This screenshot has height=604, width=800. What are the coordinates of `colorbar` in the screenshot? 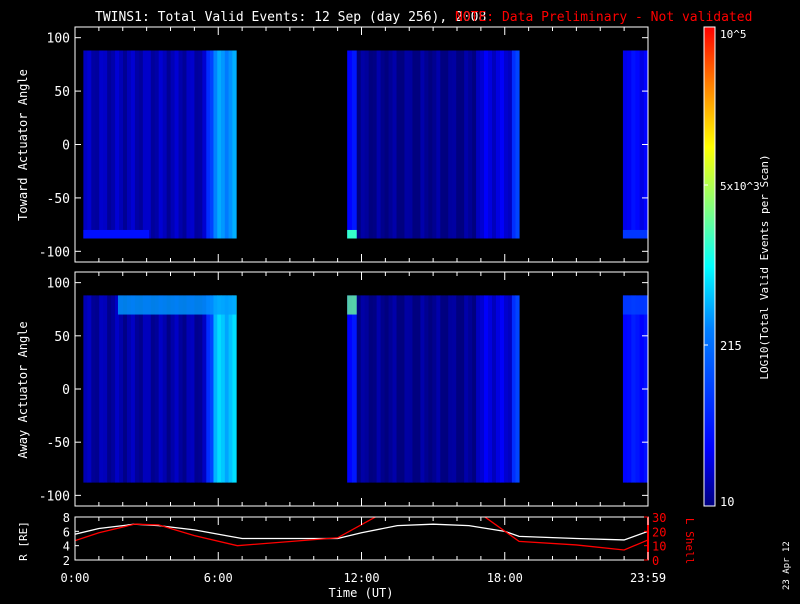 It's located at (709, 266).